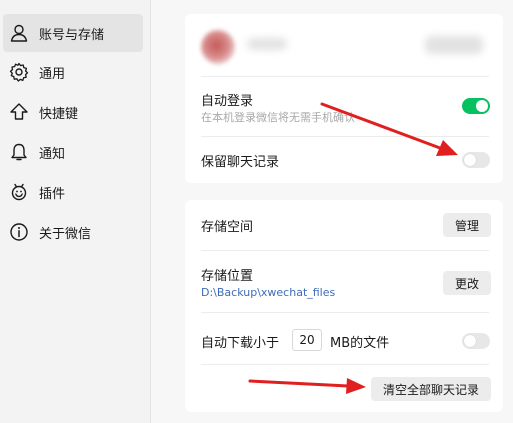 The image size is (513, 423). Describe the element at coordinates (278, 117) in the screenshot. I see `auto-login-description: 在本机登录微信将无需手机确认` at that location.